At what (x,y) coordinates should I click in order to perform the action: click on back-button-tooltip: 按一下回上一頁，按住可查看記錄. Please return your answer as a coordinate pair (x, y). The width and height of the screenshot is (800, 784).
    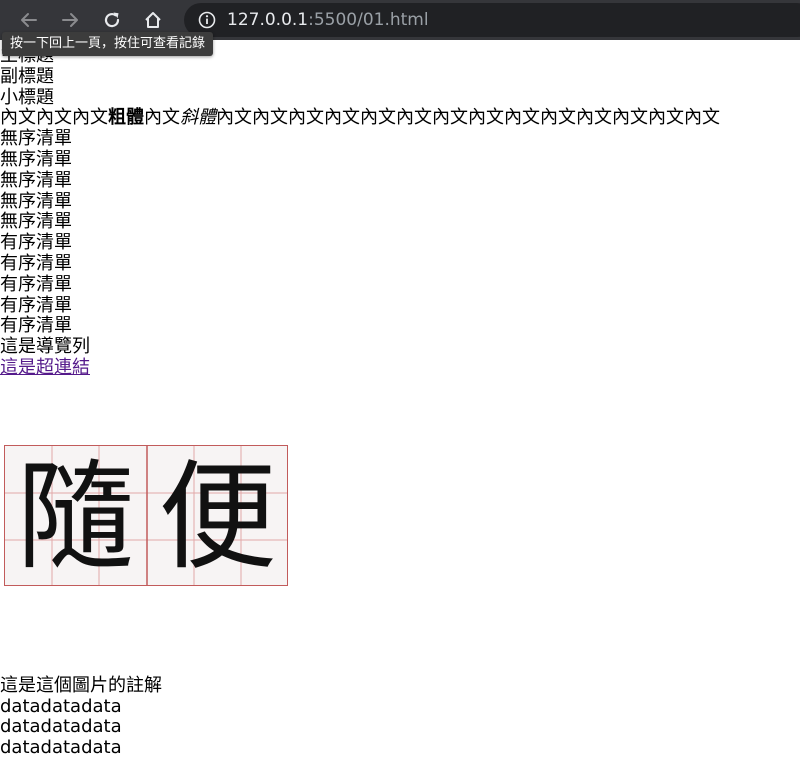
    Looking at the image, I should click on (108, 44).